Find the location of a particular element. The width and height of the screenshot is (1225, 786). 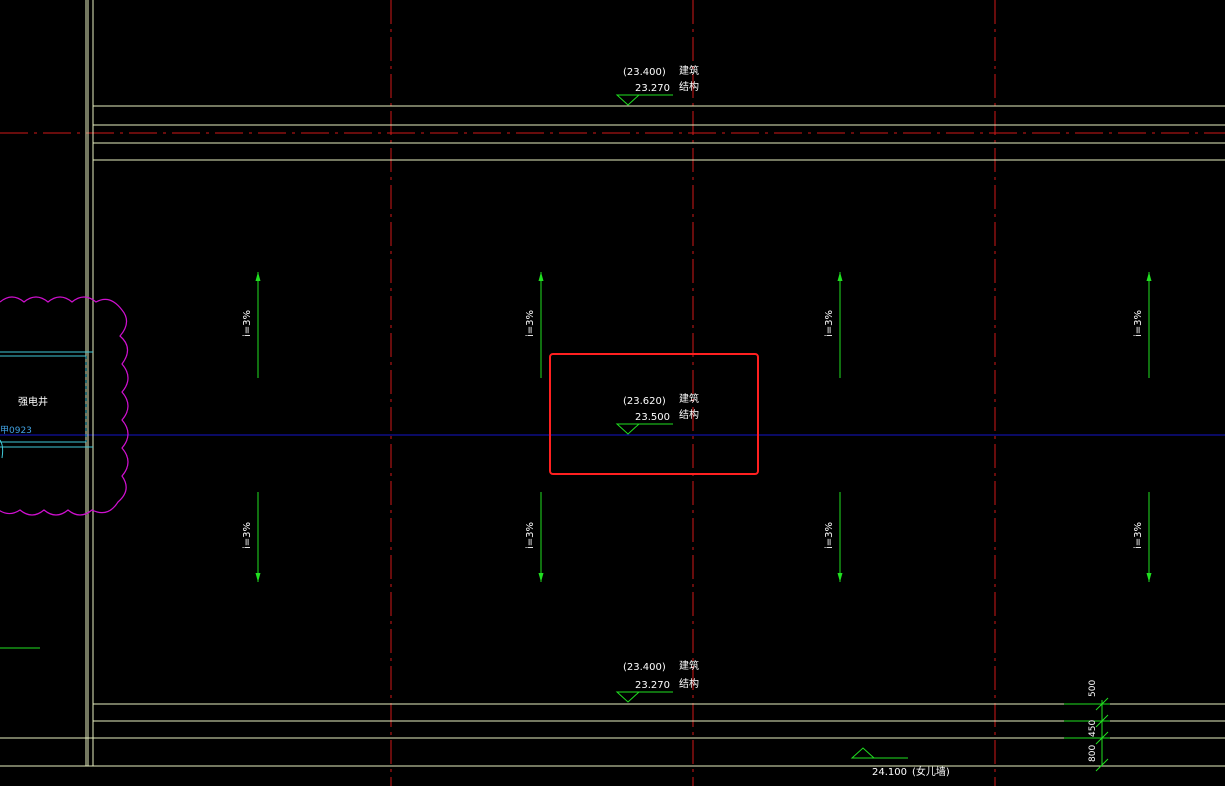

parapet-elevation-value: 24.100 is located at coordinates (889, 772).